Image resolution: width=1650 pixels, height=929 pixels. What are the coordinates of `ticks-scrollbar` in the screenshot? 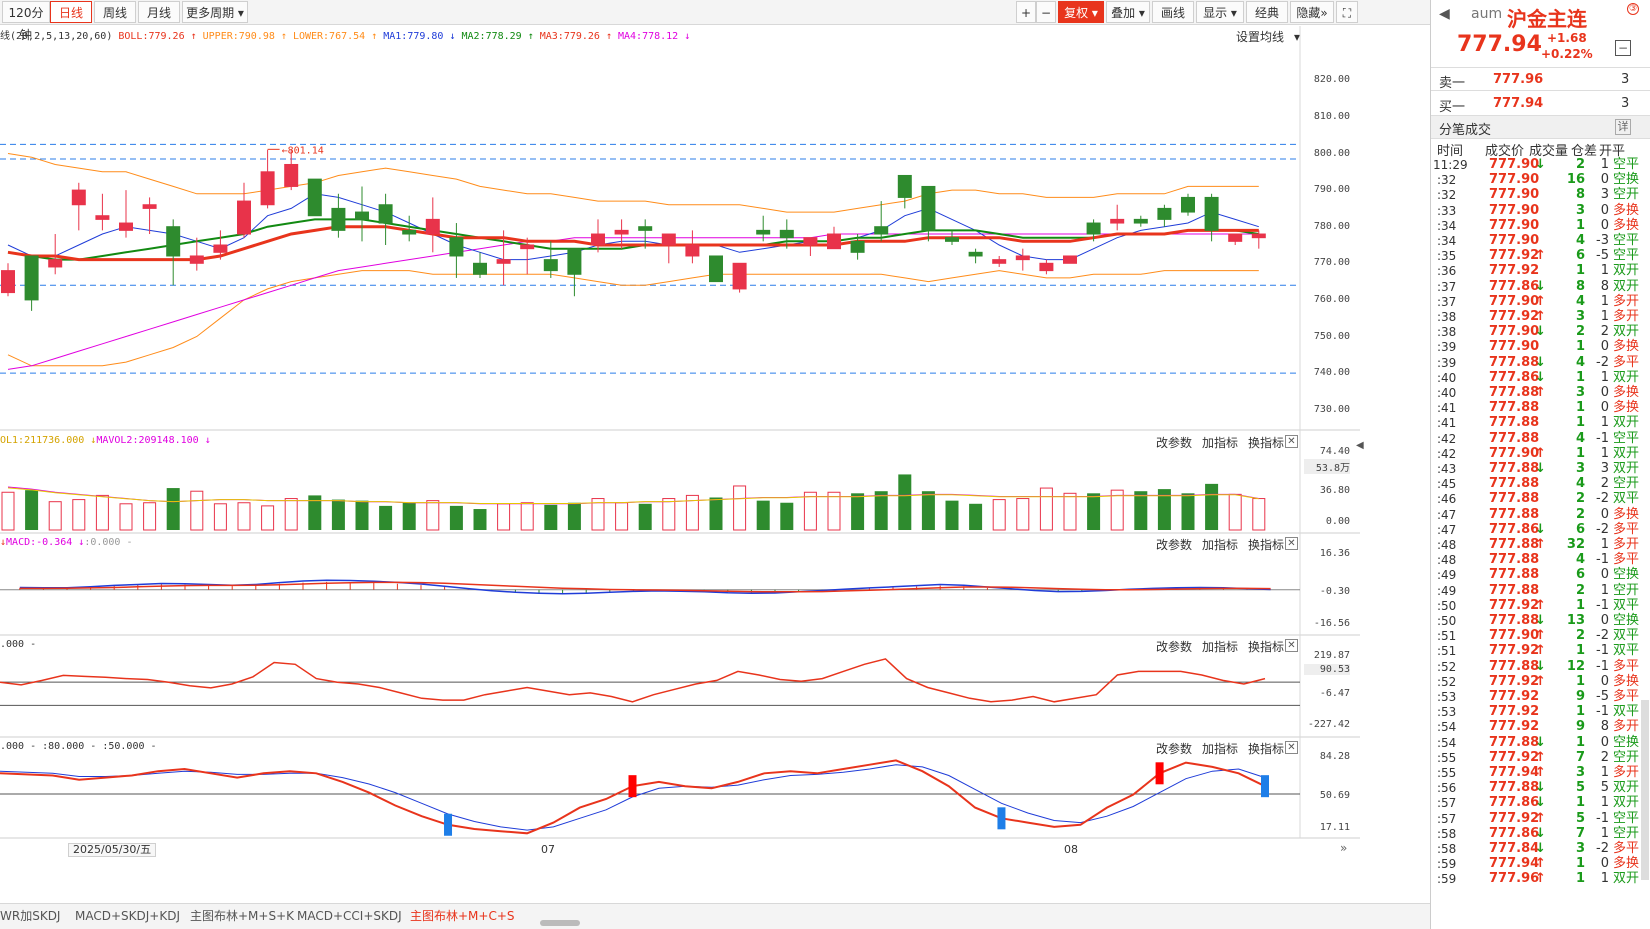 It's located at (1645, 790).